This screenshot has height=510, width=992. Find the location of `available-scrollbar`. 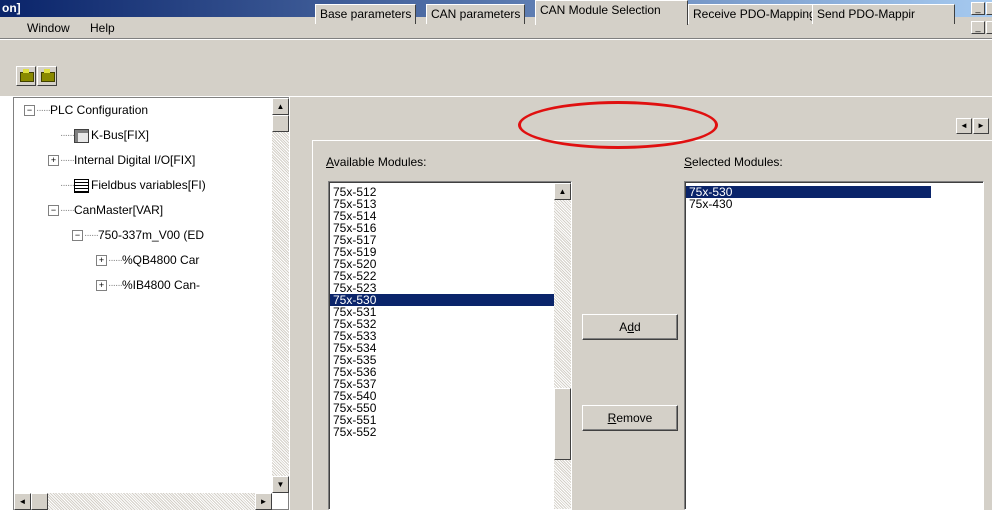

available-scrollbar is located at coordinates (562, 346).